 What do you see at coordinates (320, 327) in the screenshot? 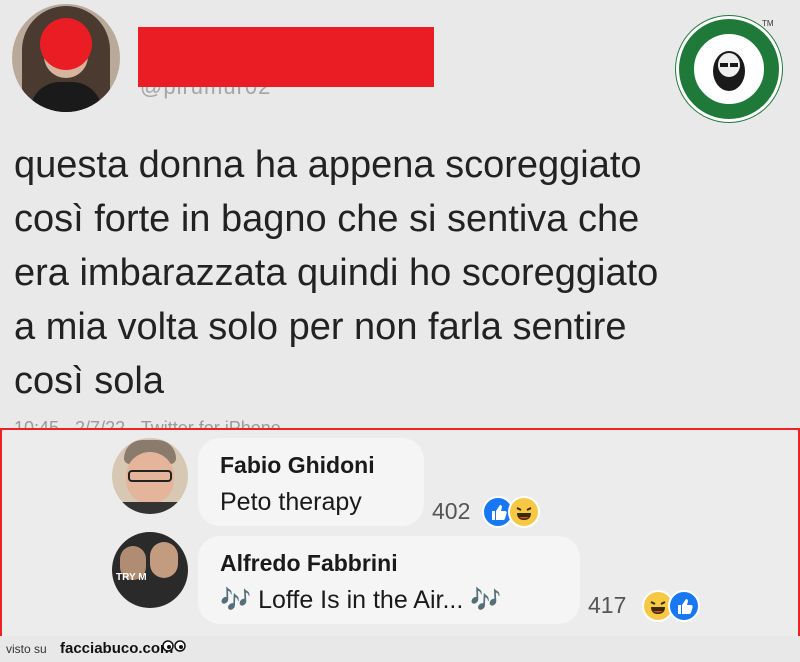
I see `tweet-line: a mia volta solo per non farla sentire` at bounding box center [320, 327].